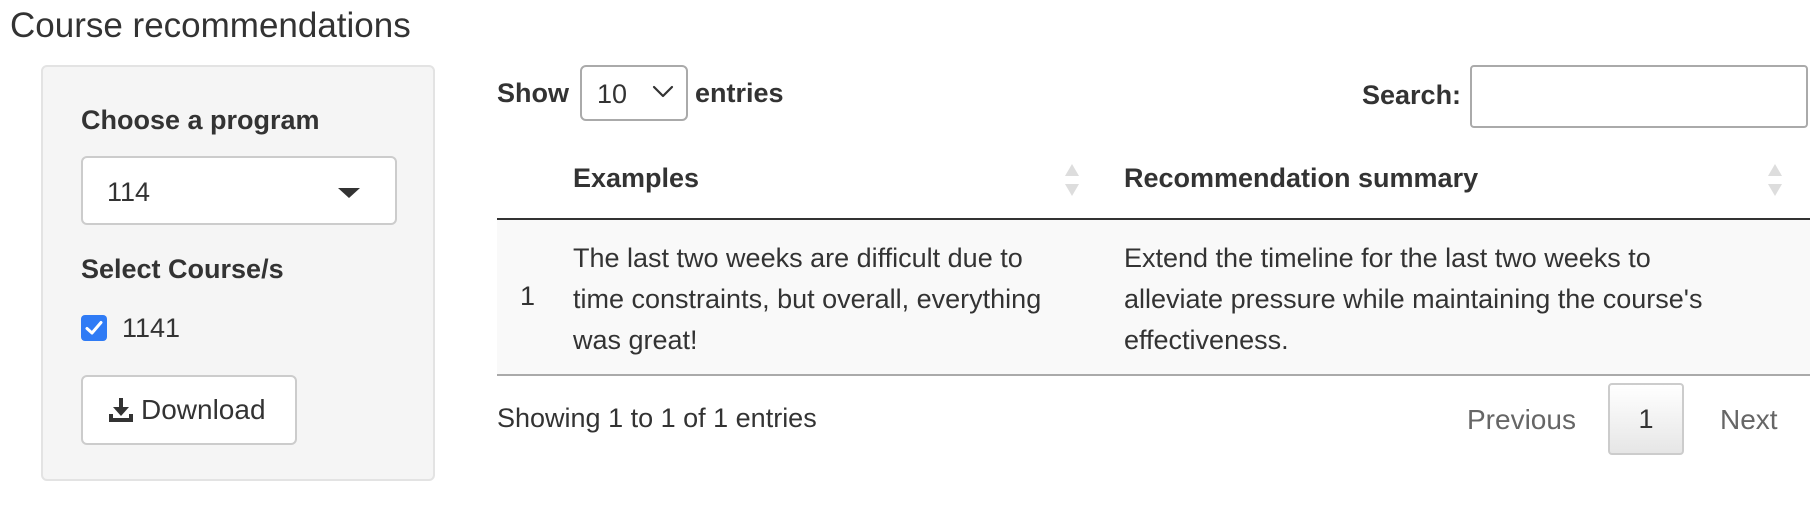  I want to click on program-select: 114, so click(239, 190).